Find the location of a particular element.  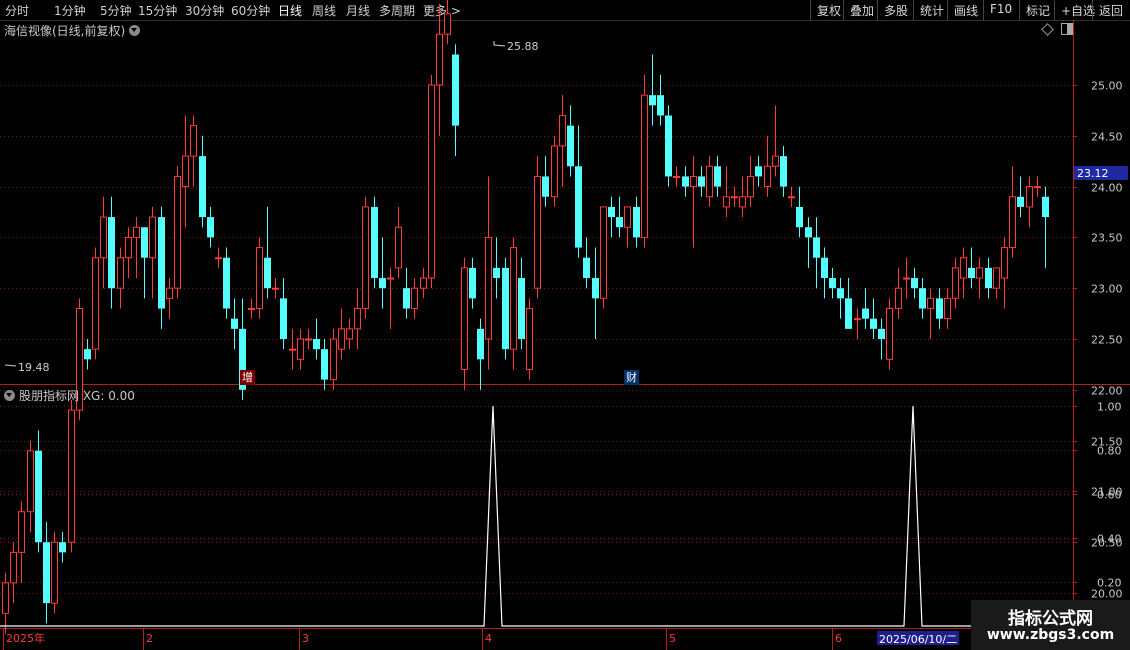

time-tick-label: 2 is located at coordinates (149, 638).